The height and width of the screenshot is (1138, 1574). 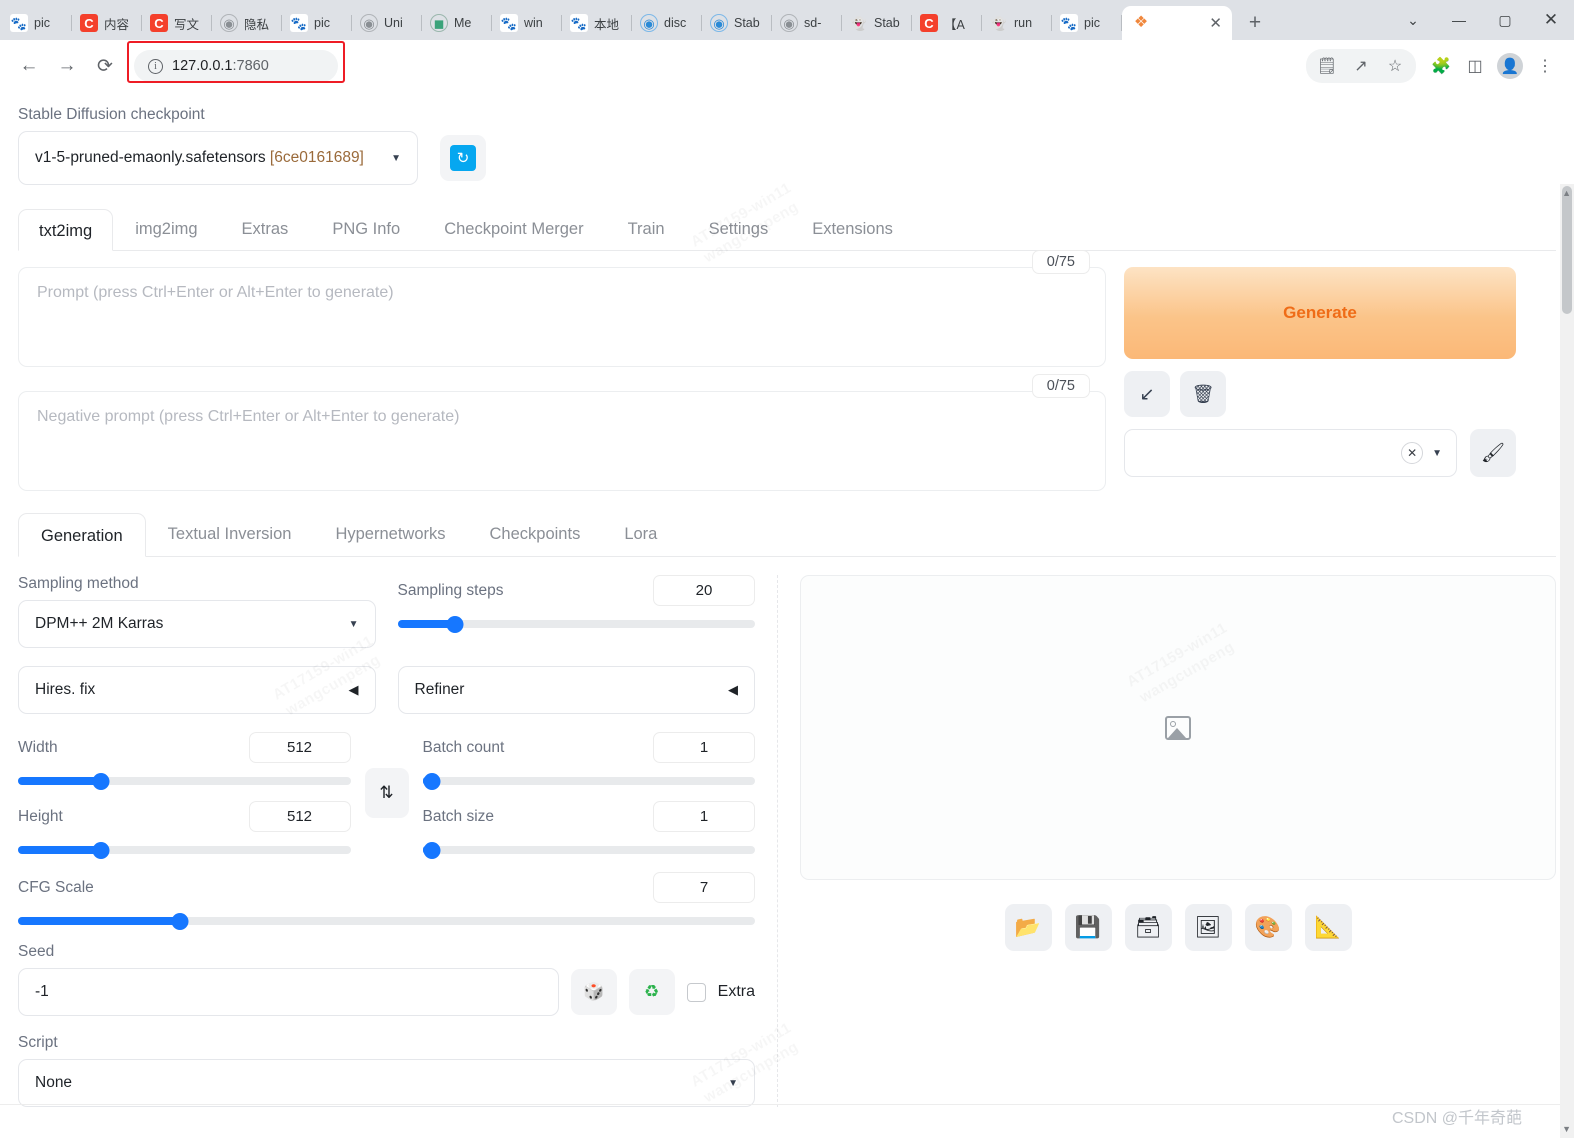 What do you see at coordinates (184, 850) in the screenshot?
I see `height-slider` at bounding box center [184, 850].